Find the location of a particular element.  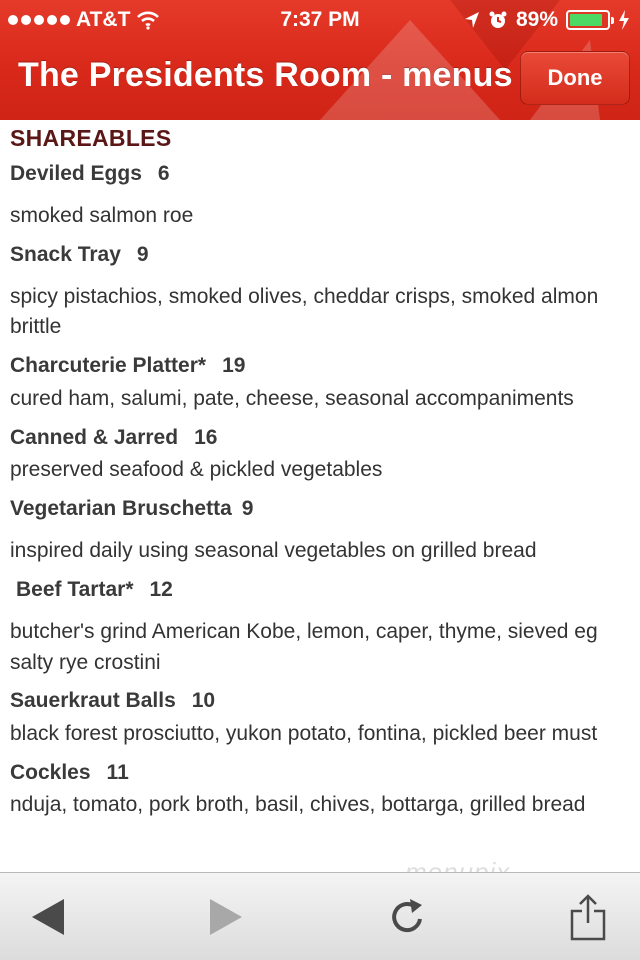

alarm-icon is located at coordinates (498, 19).